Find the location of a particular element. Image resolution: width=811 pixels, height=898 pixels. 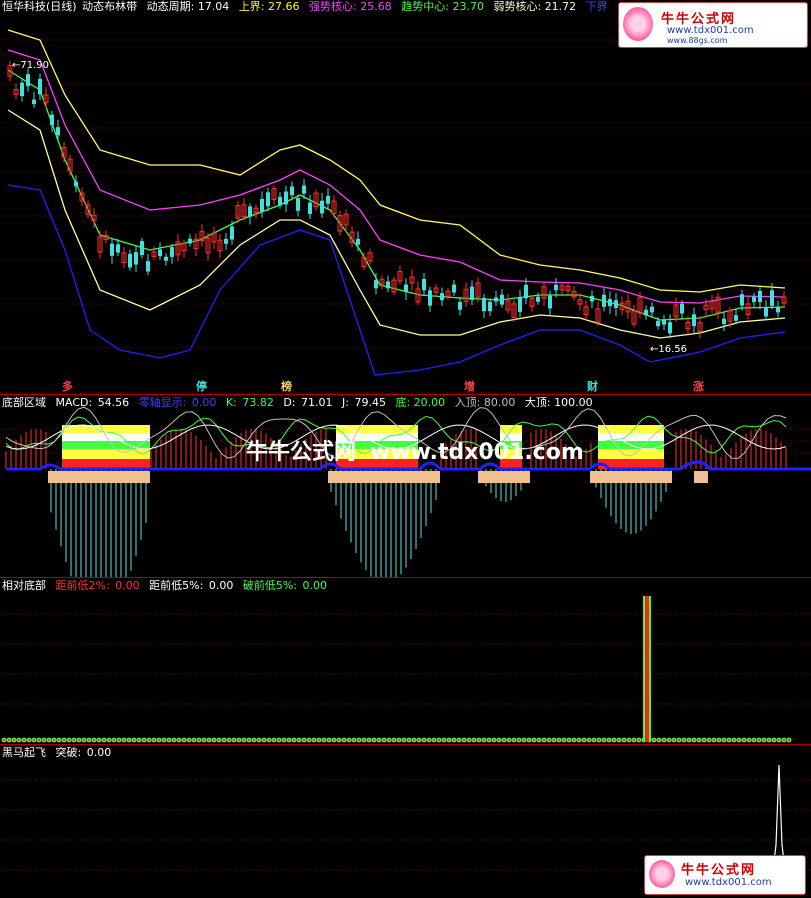

event-marker: 榜 is located at coordinates (286, 386).